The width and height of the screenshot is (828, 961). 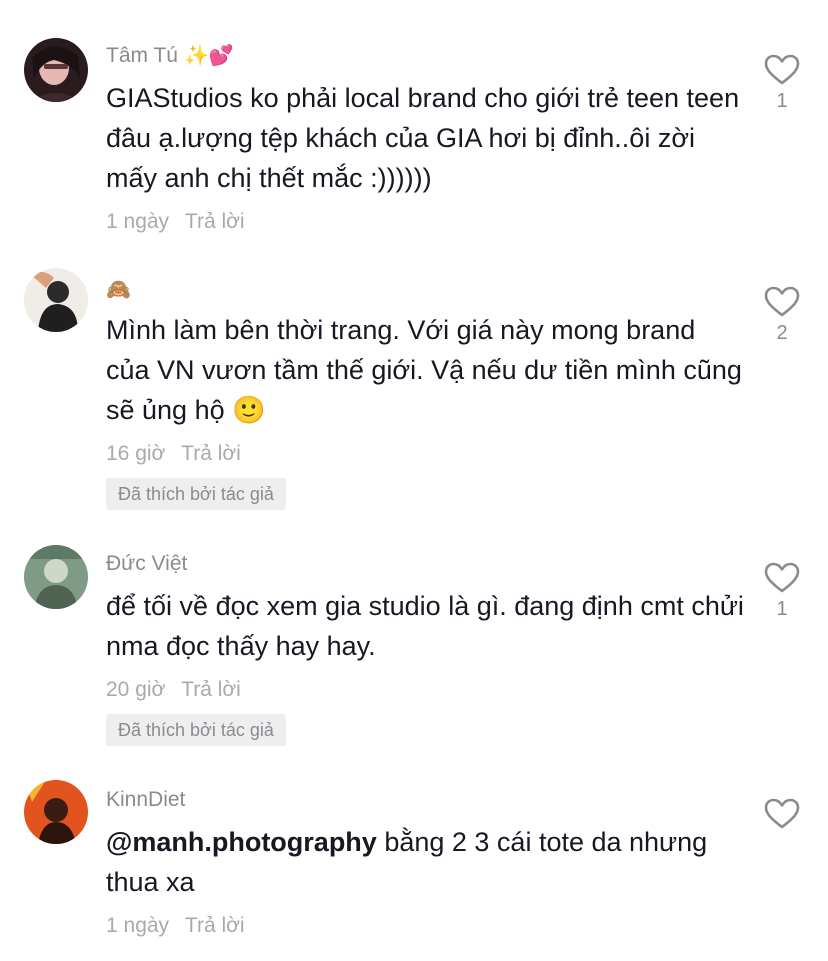 What do you see at coordinates (173, 690) in the screenshot?
I see `comment-meta: 20 giờ Trả lời` at bounding box center [173, 690].